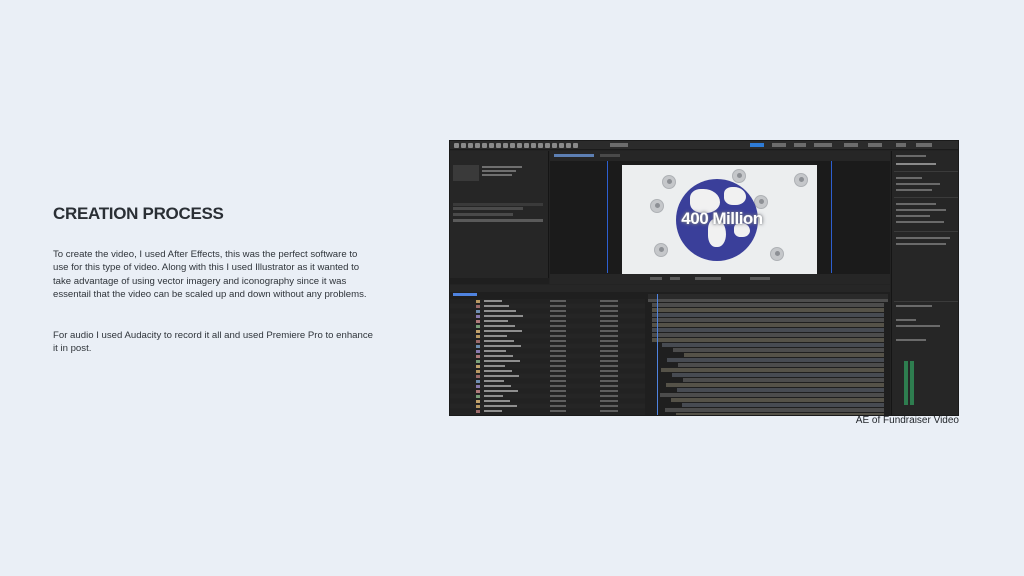  I want to click on section-heading: CREATION PROCESS, so click(138, 213).